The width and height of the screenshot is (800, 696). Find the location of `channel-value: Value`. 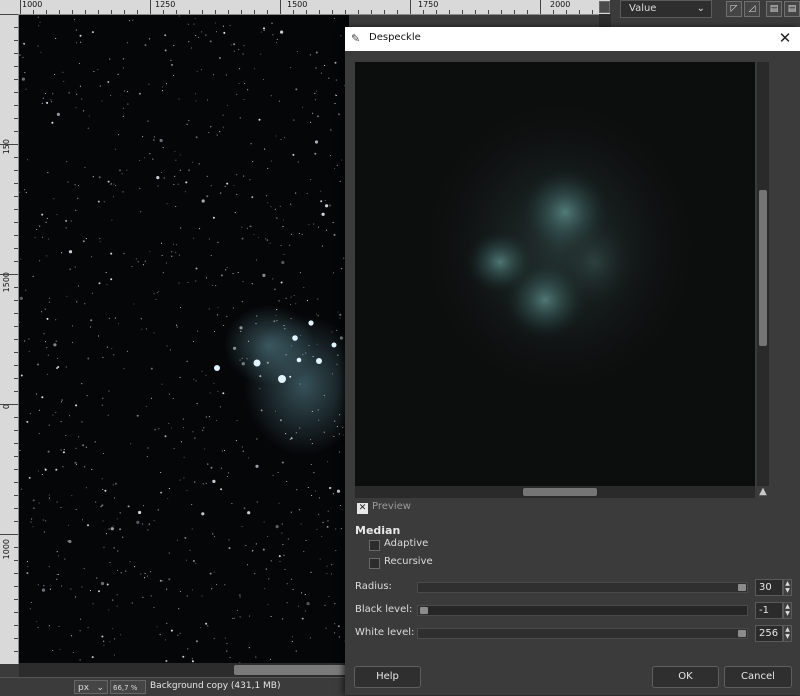

channel-value: Value is located at coordinates (643, 8).